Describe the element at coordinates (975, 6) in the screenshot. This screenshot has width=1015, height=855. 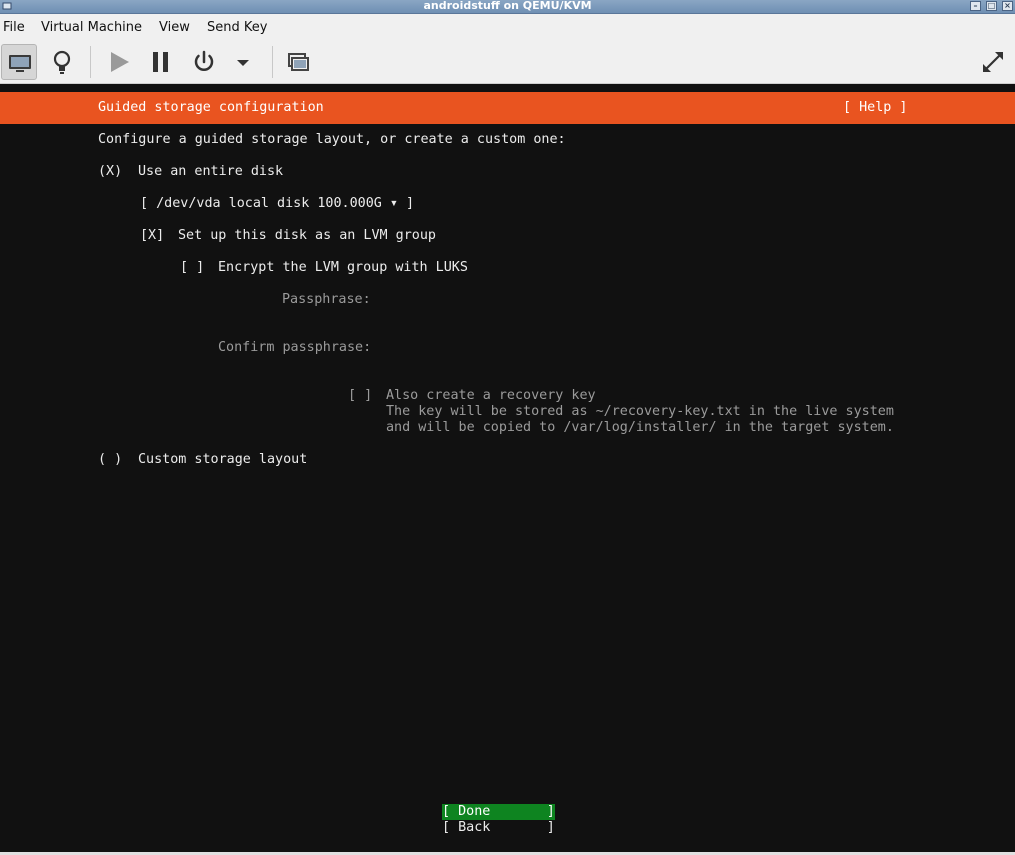
I see `minimize-icon: –` at that location.